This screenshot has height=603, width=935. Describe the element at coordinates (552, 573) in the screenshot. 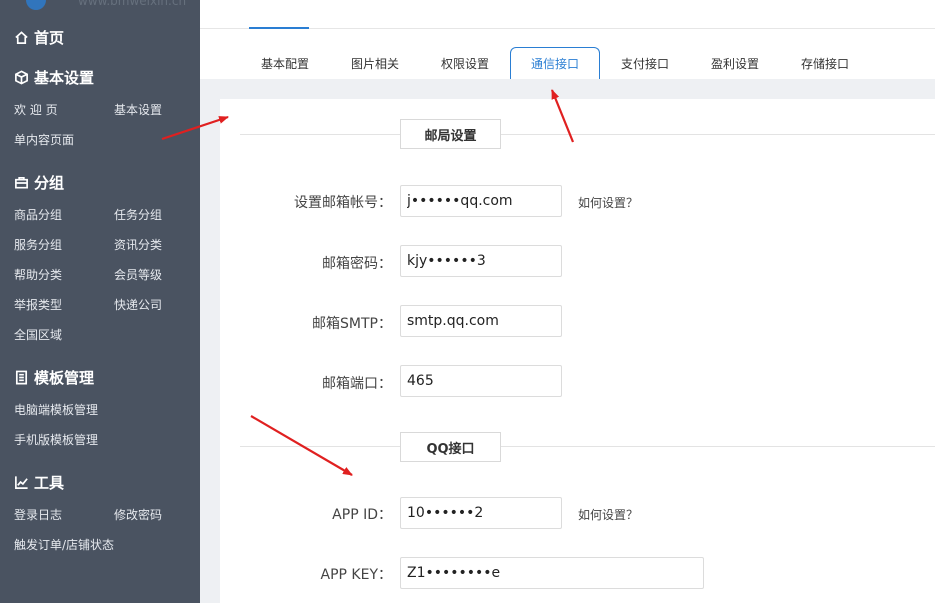

I see `qq-appkey-input` at that location.